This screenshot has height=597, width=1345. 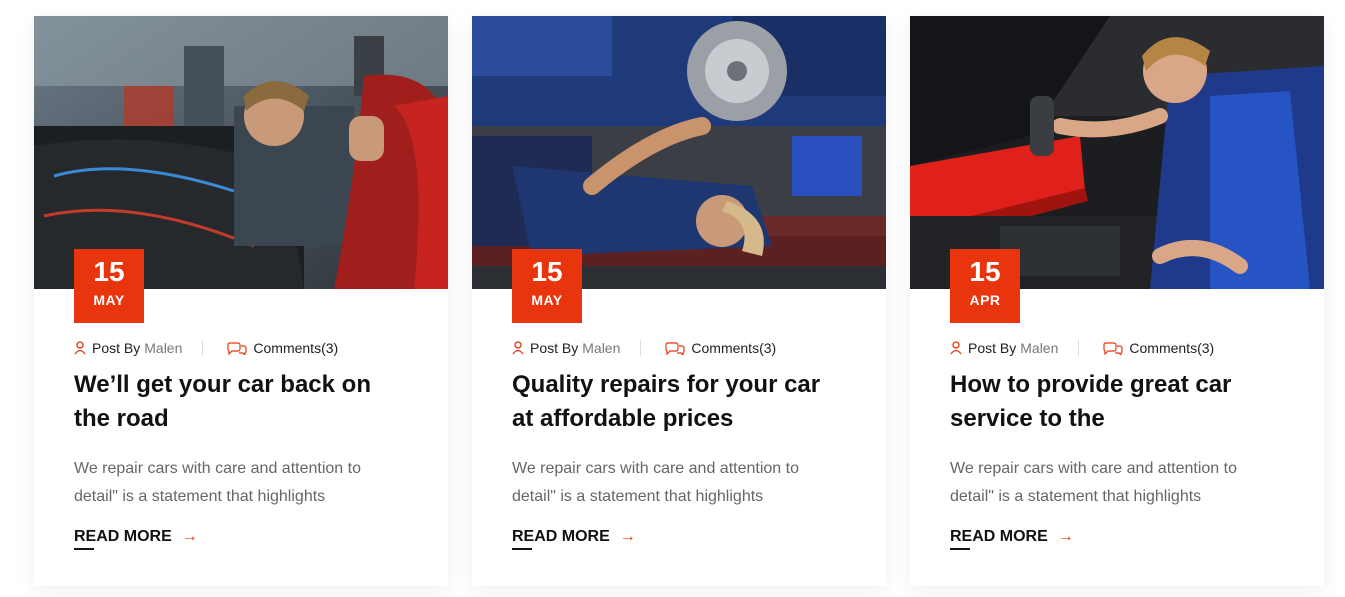 I want to click on post-date-badge: 15 APR, so click(x=985, y=286).